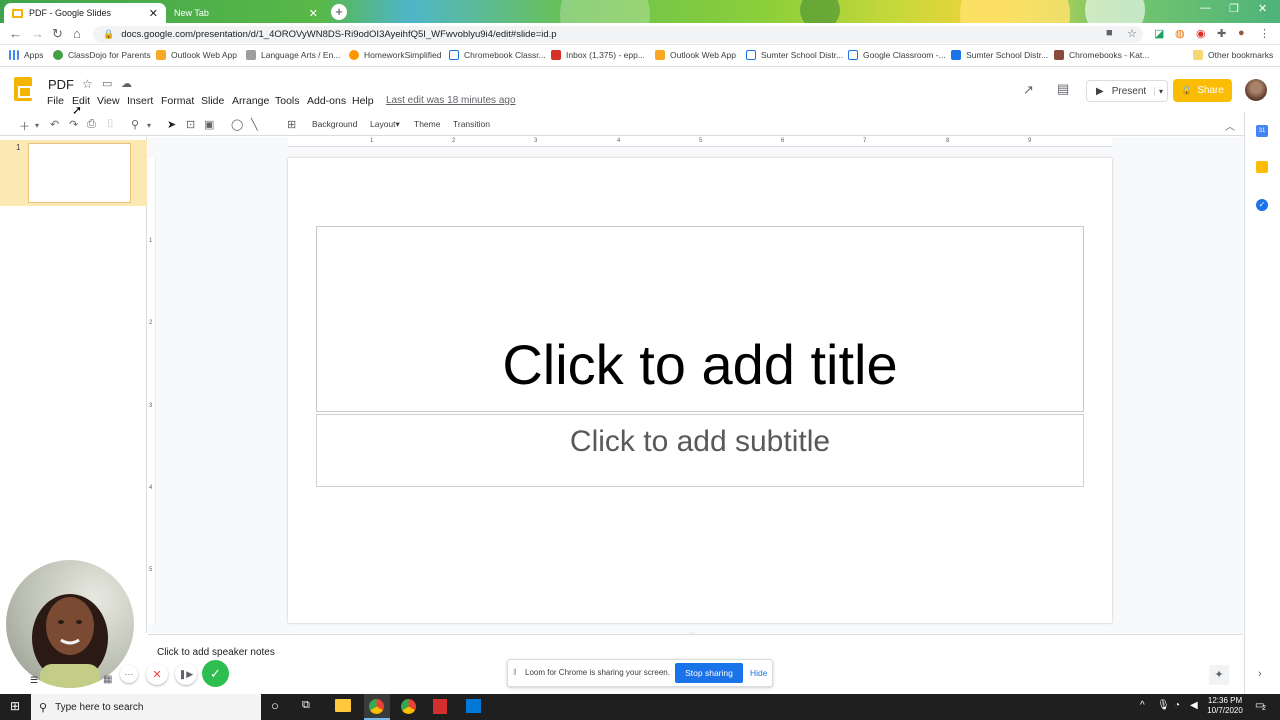  I want to click on forward-icon: →, so click(37, 33).